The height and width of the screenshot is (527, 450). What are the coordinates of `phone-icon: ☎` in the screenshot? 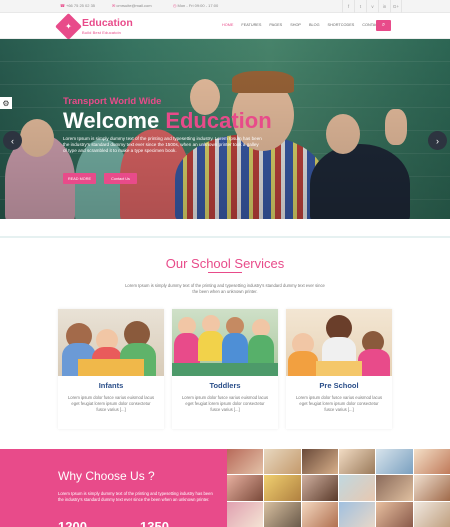 It's located at (62, 5).